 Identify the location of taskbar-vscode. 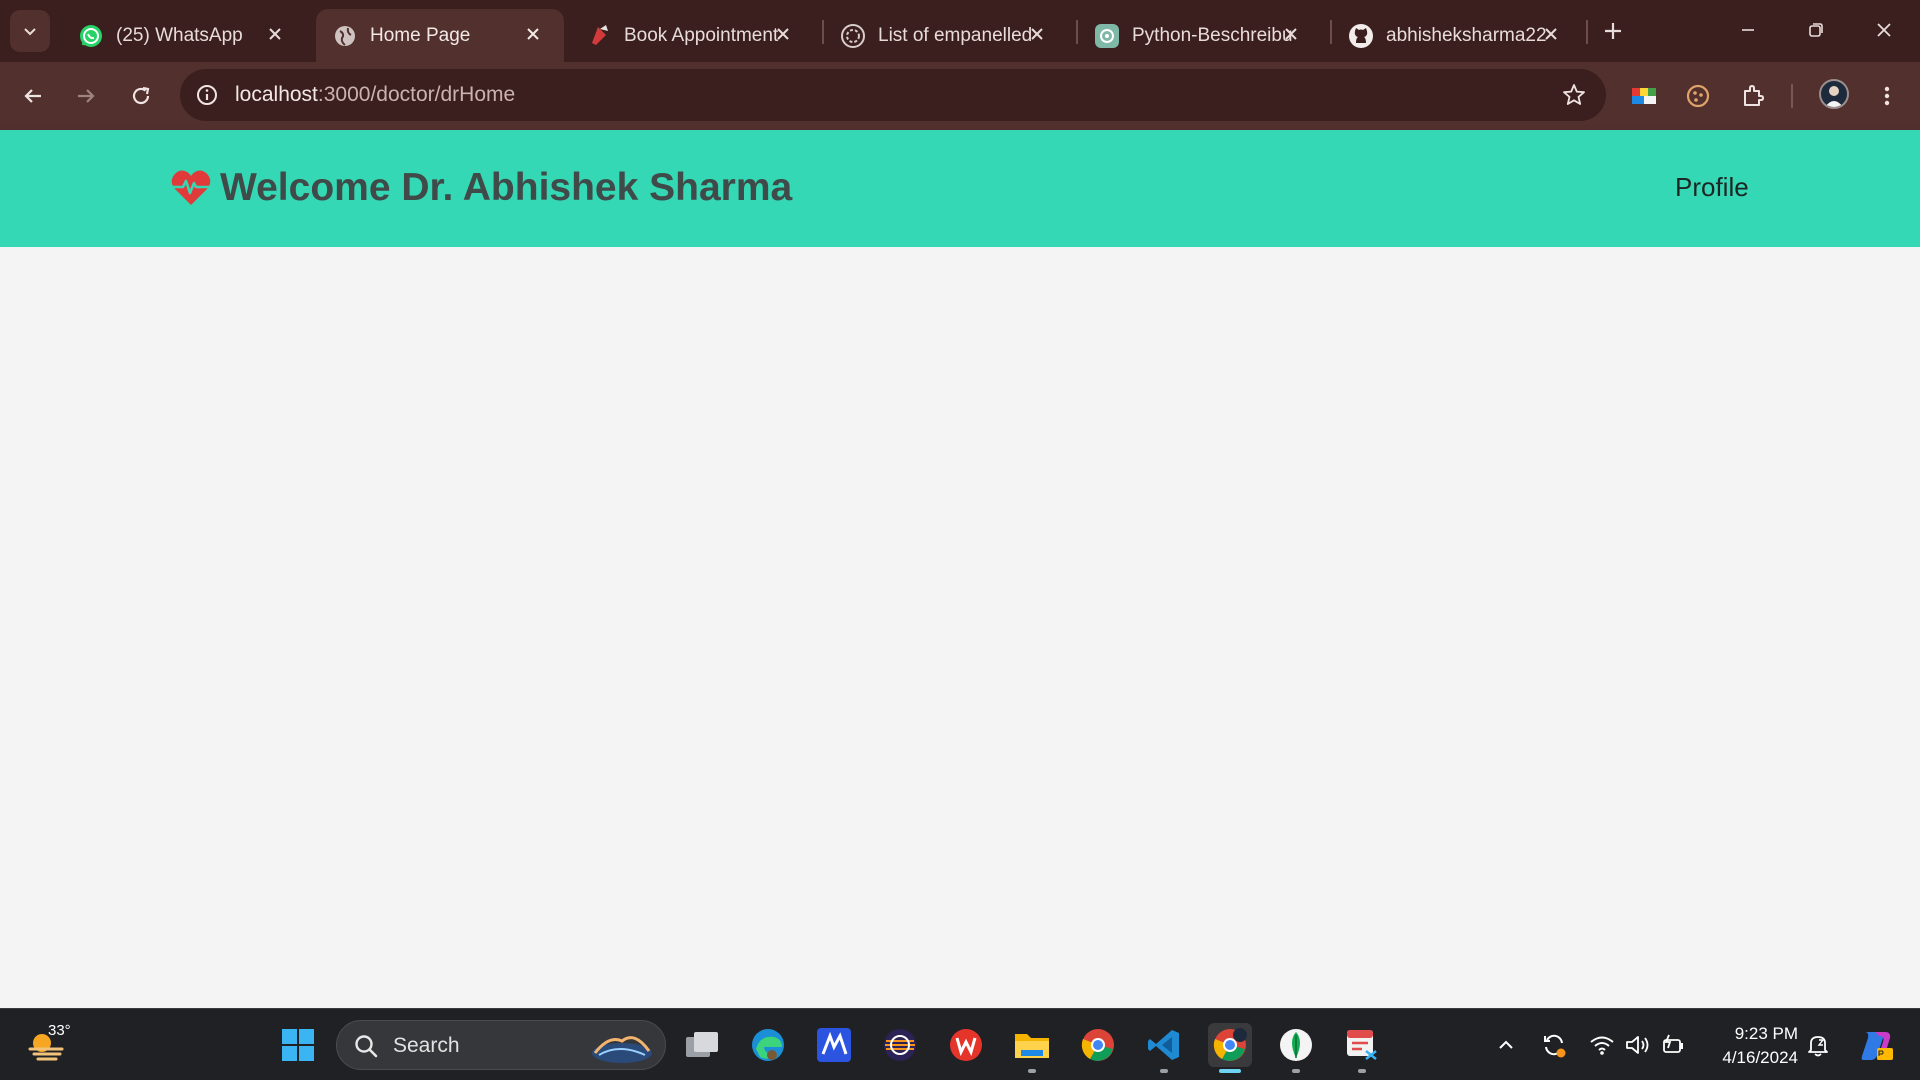
(1164, 1048).